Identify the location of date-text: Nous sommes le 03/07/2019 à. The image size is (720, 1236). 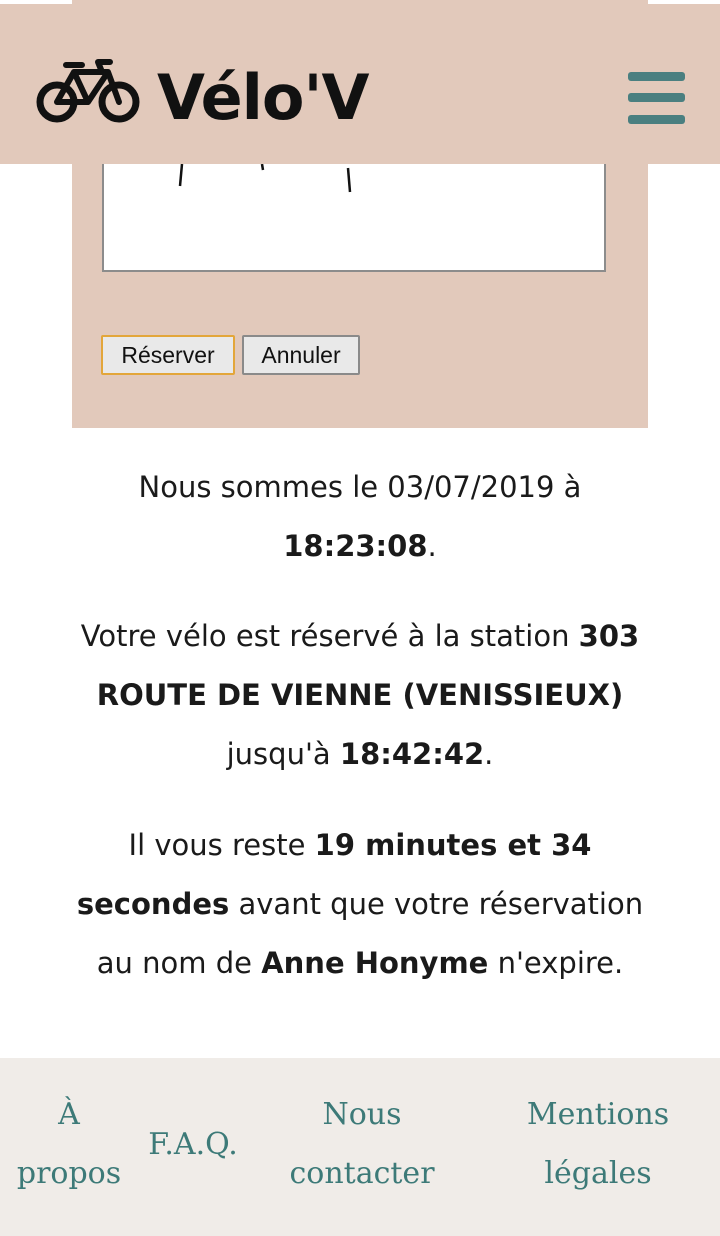
(360, 487).